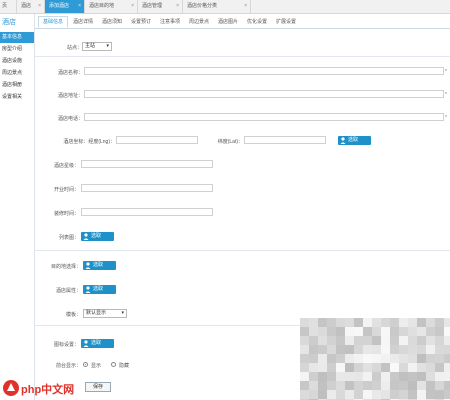 The image size is (450, 400). What do you see at coordinates (85, 364) in the screenshot?
I see `show-yes-radio` at bounding box center [85, 364].